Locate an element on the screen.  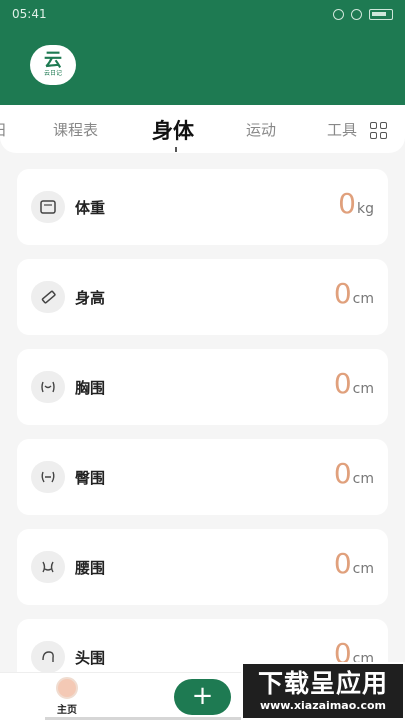
status-time: 05:41 is located at coordinates (29, 14).